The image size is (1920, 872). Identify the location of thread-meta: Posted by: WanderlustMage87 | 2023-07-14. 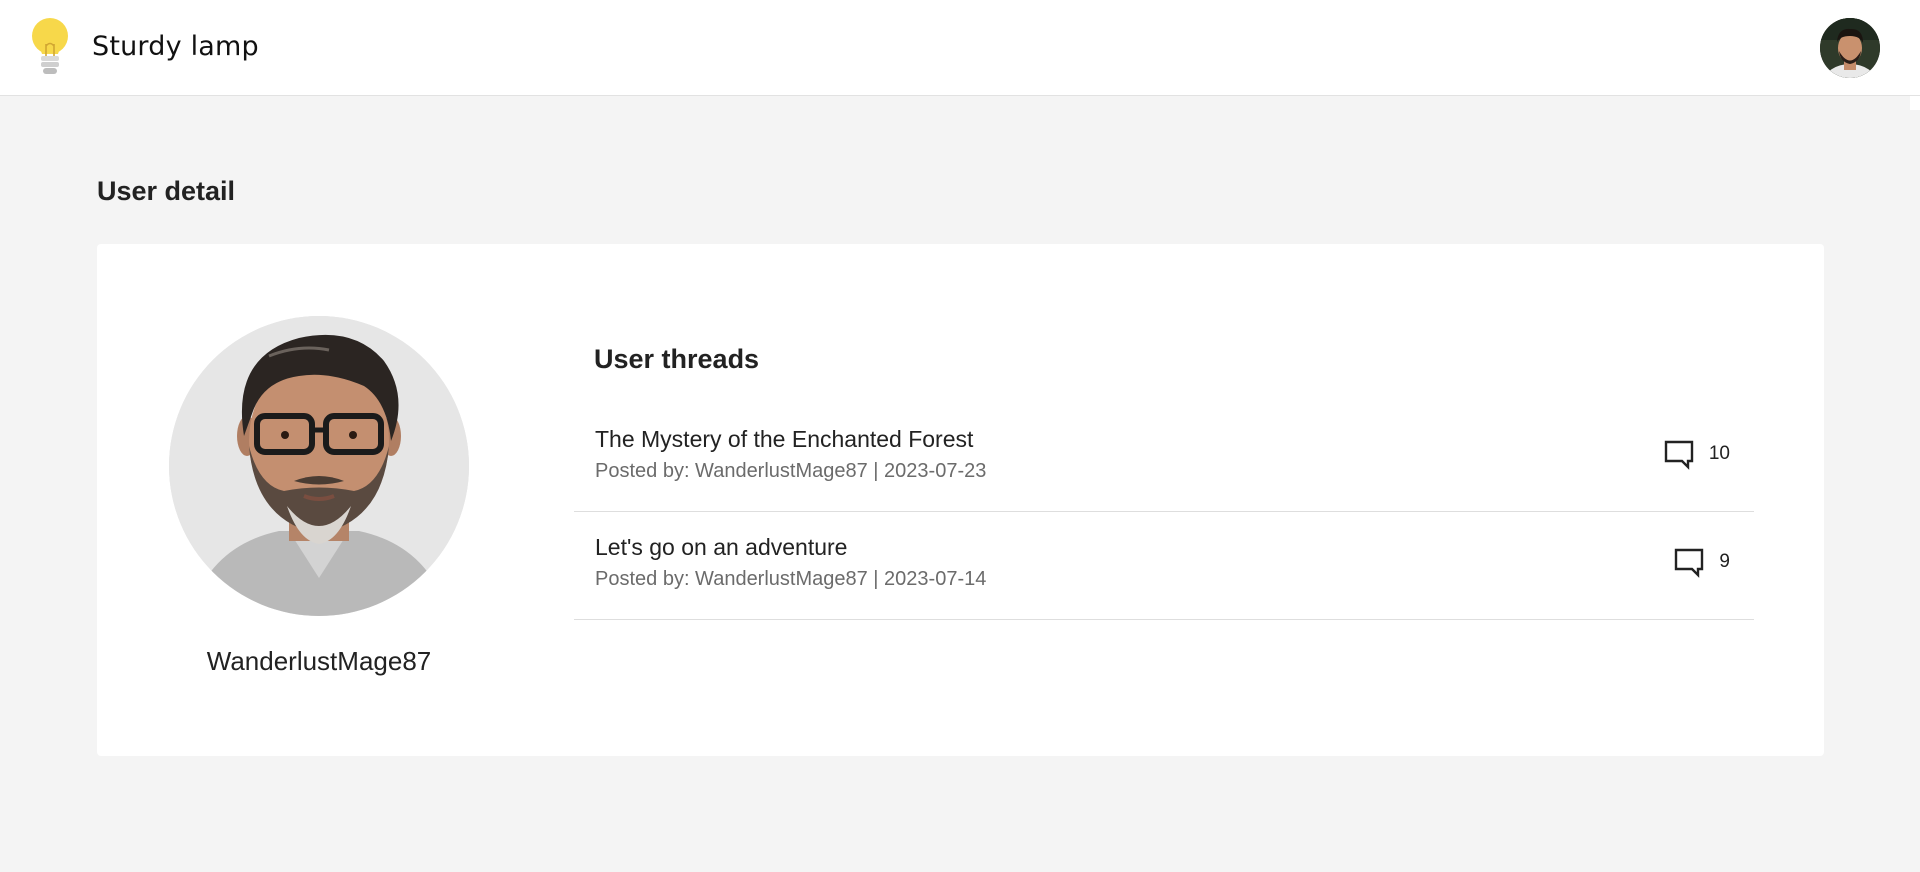
(791, 579).